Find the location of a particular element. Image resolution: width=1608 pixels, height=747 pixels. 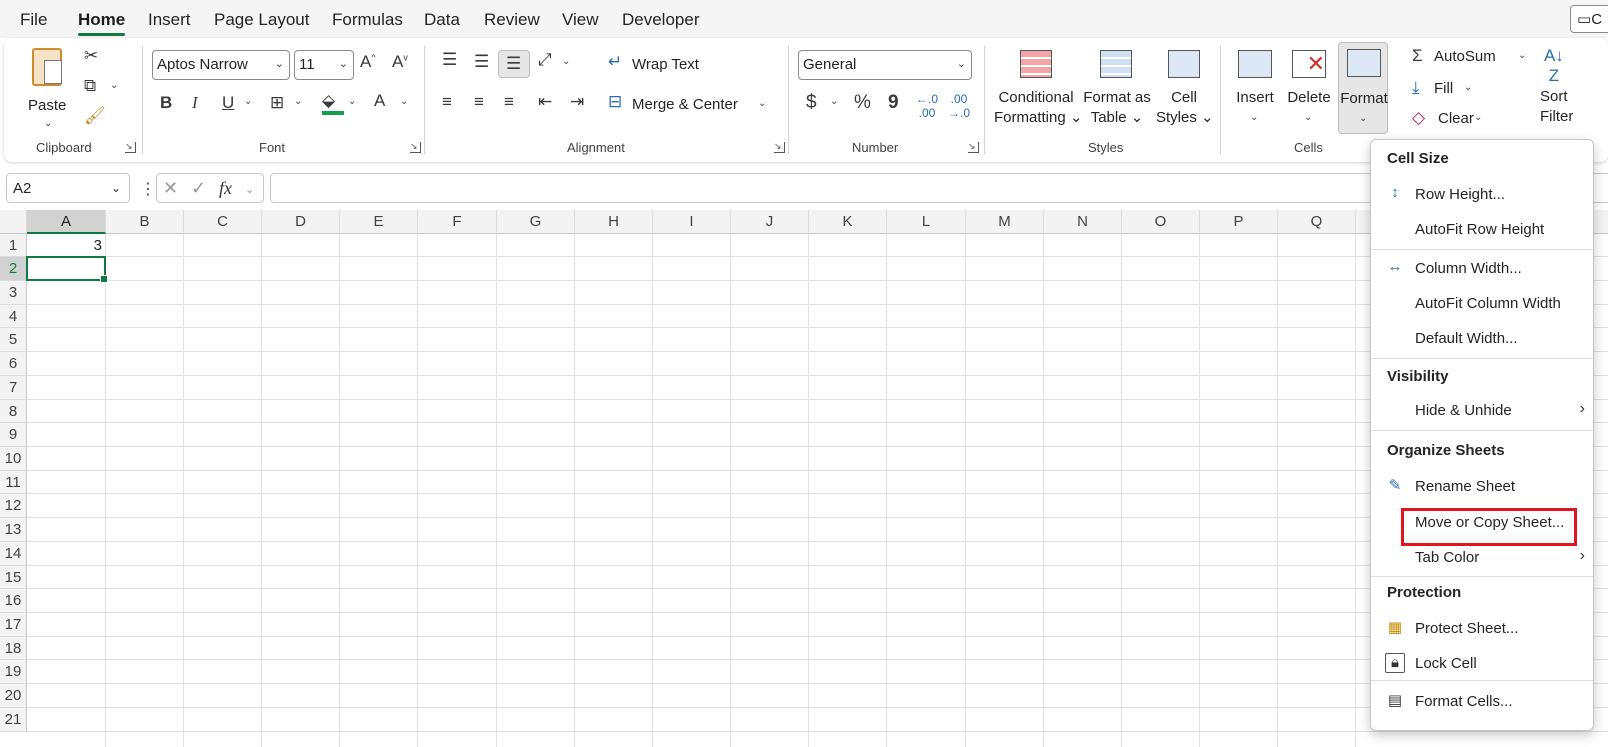

number-format-select: General ⌄ is located at coordinates (885, 65).